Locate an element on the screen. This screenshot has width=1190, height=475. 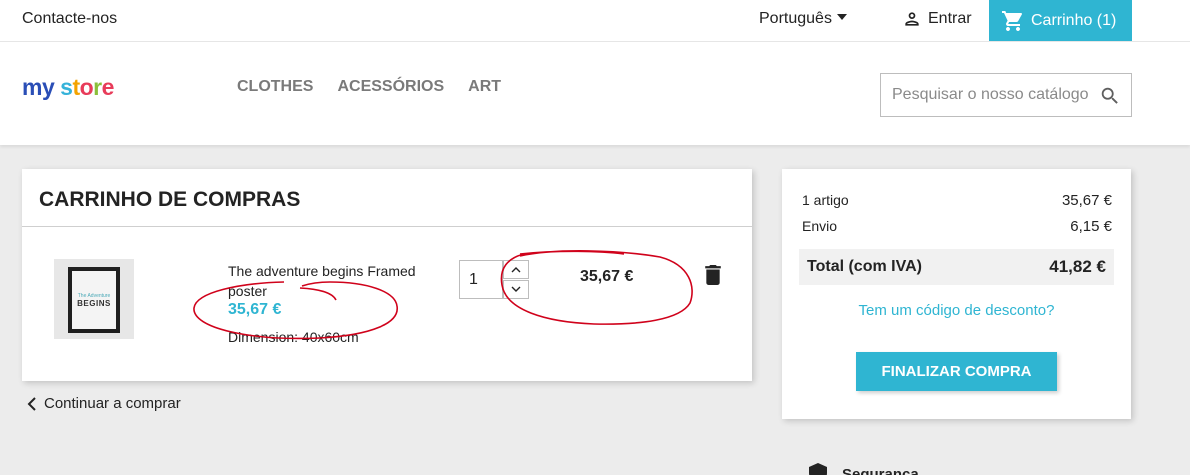
product-thumbnail: The Adventure BEGINS is located at coordinates (94, 299).